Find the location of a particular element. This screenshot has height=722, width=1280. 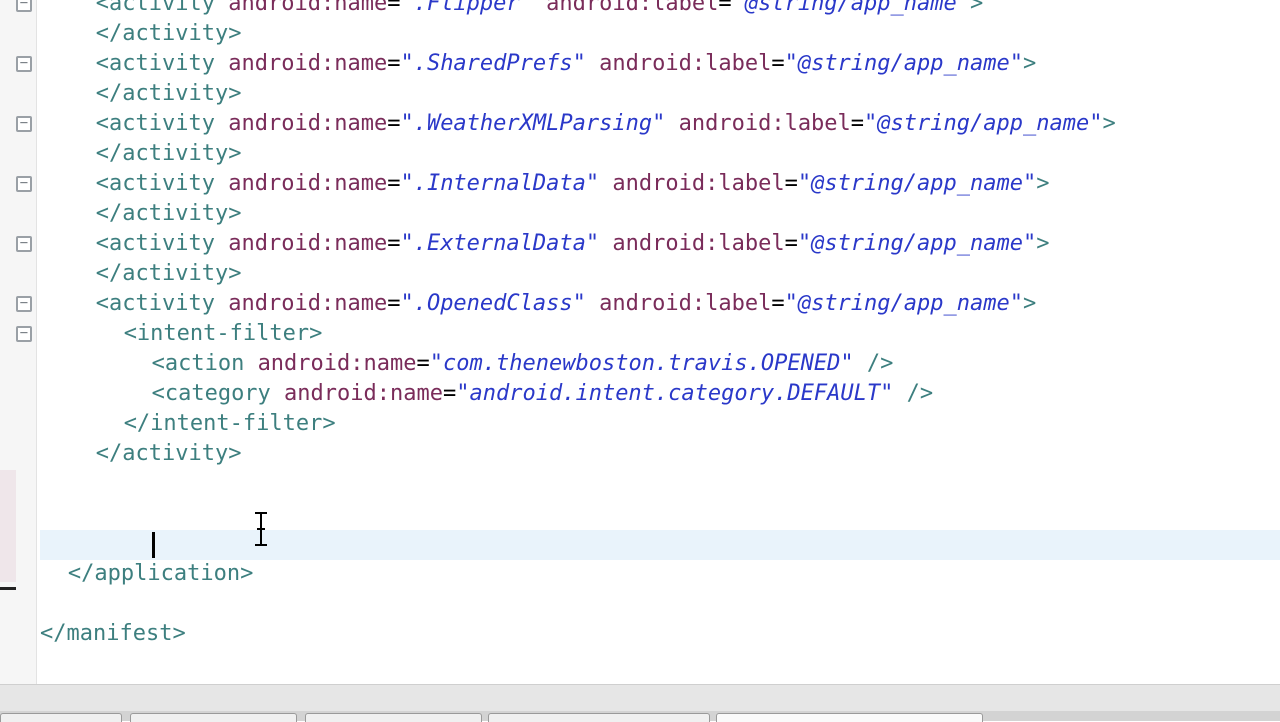

code-token-str: ".WeatherXMLParsing" is located at coordinates (533, 123).